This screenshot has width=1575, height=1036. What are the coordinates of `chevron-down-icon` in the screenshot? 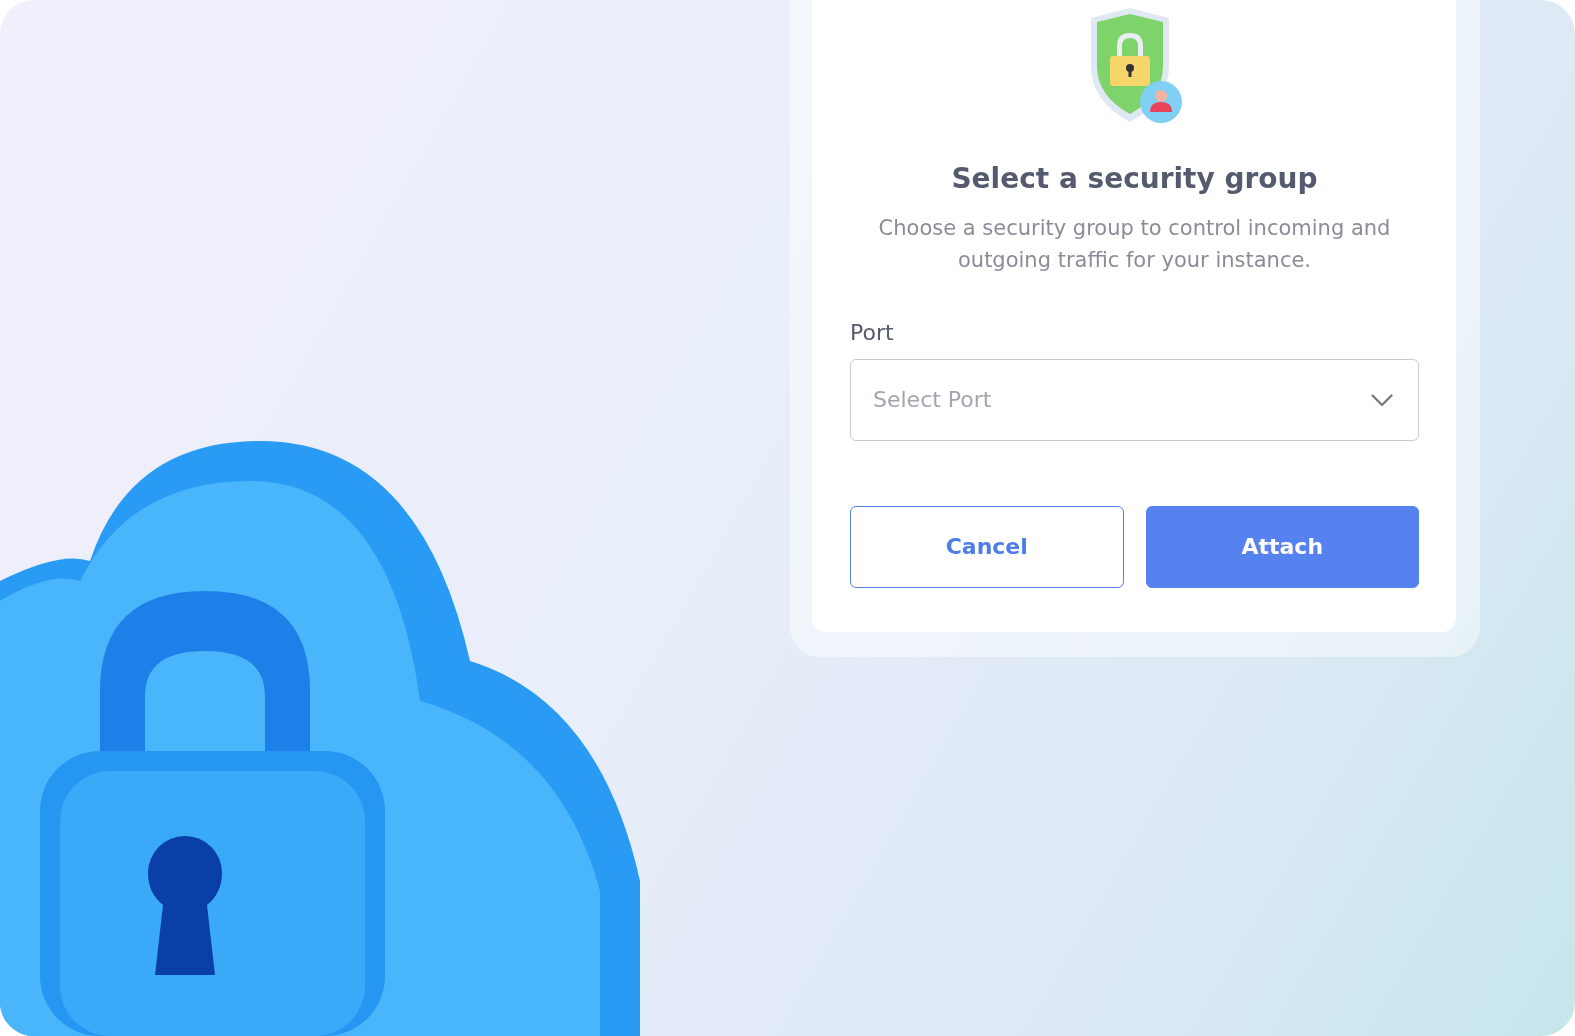 It's located at (1382, 400).